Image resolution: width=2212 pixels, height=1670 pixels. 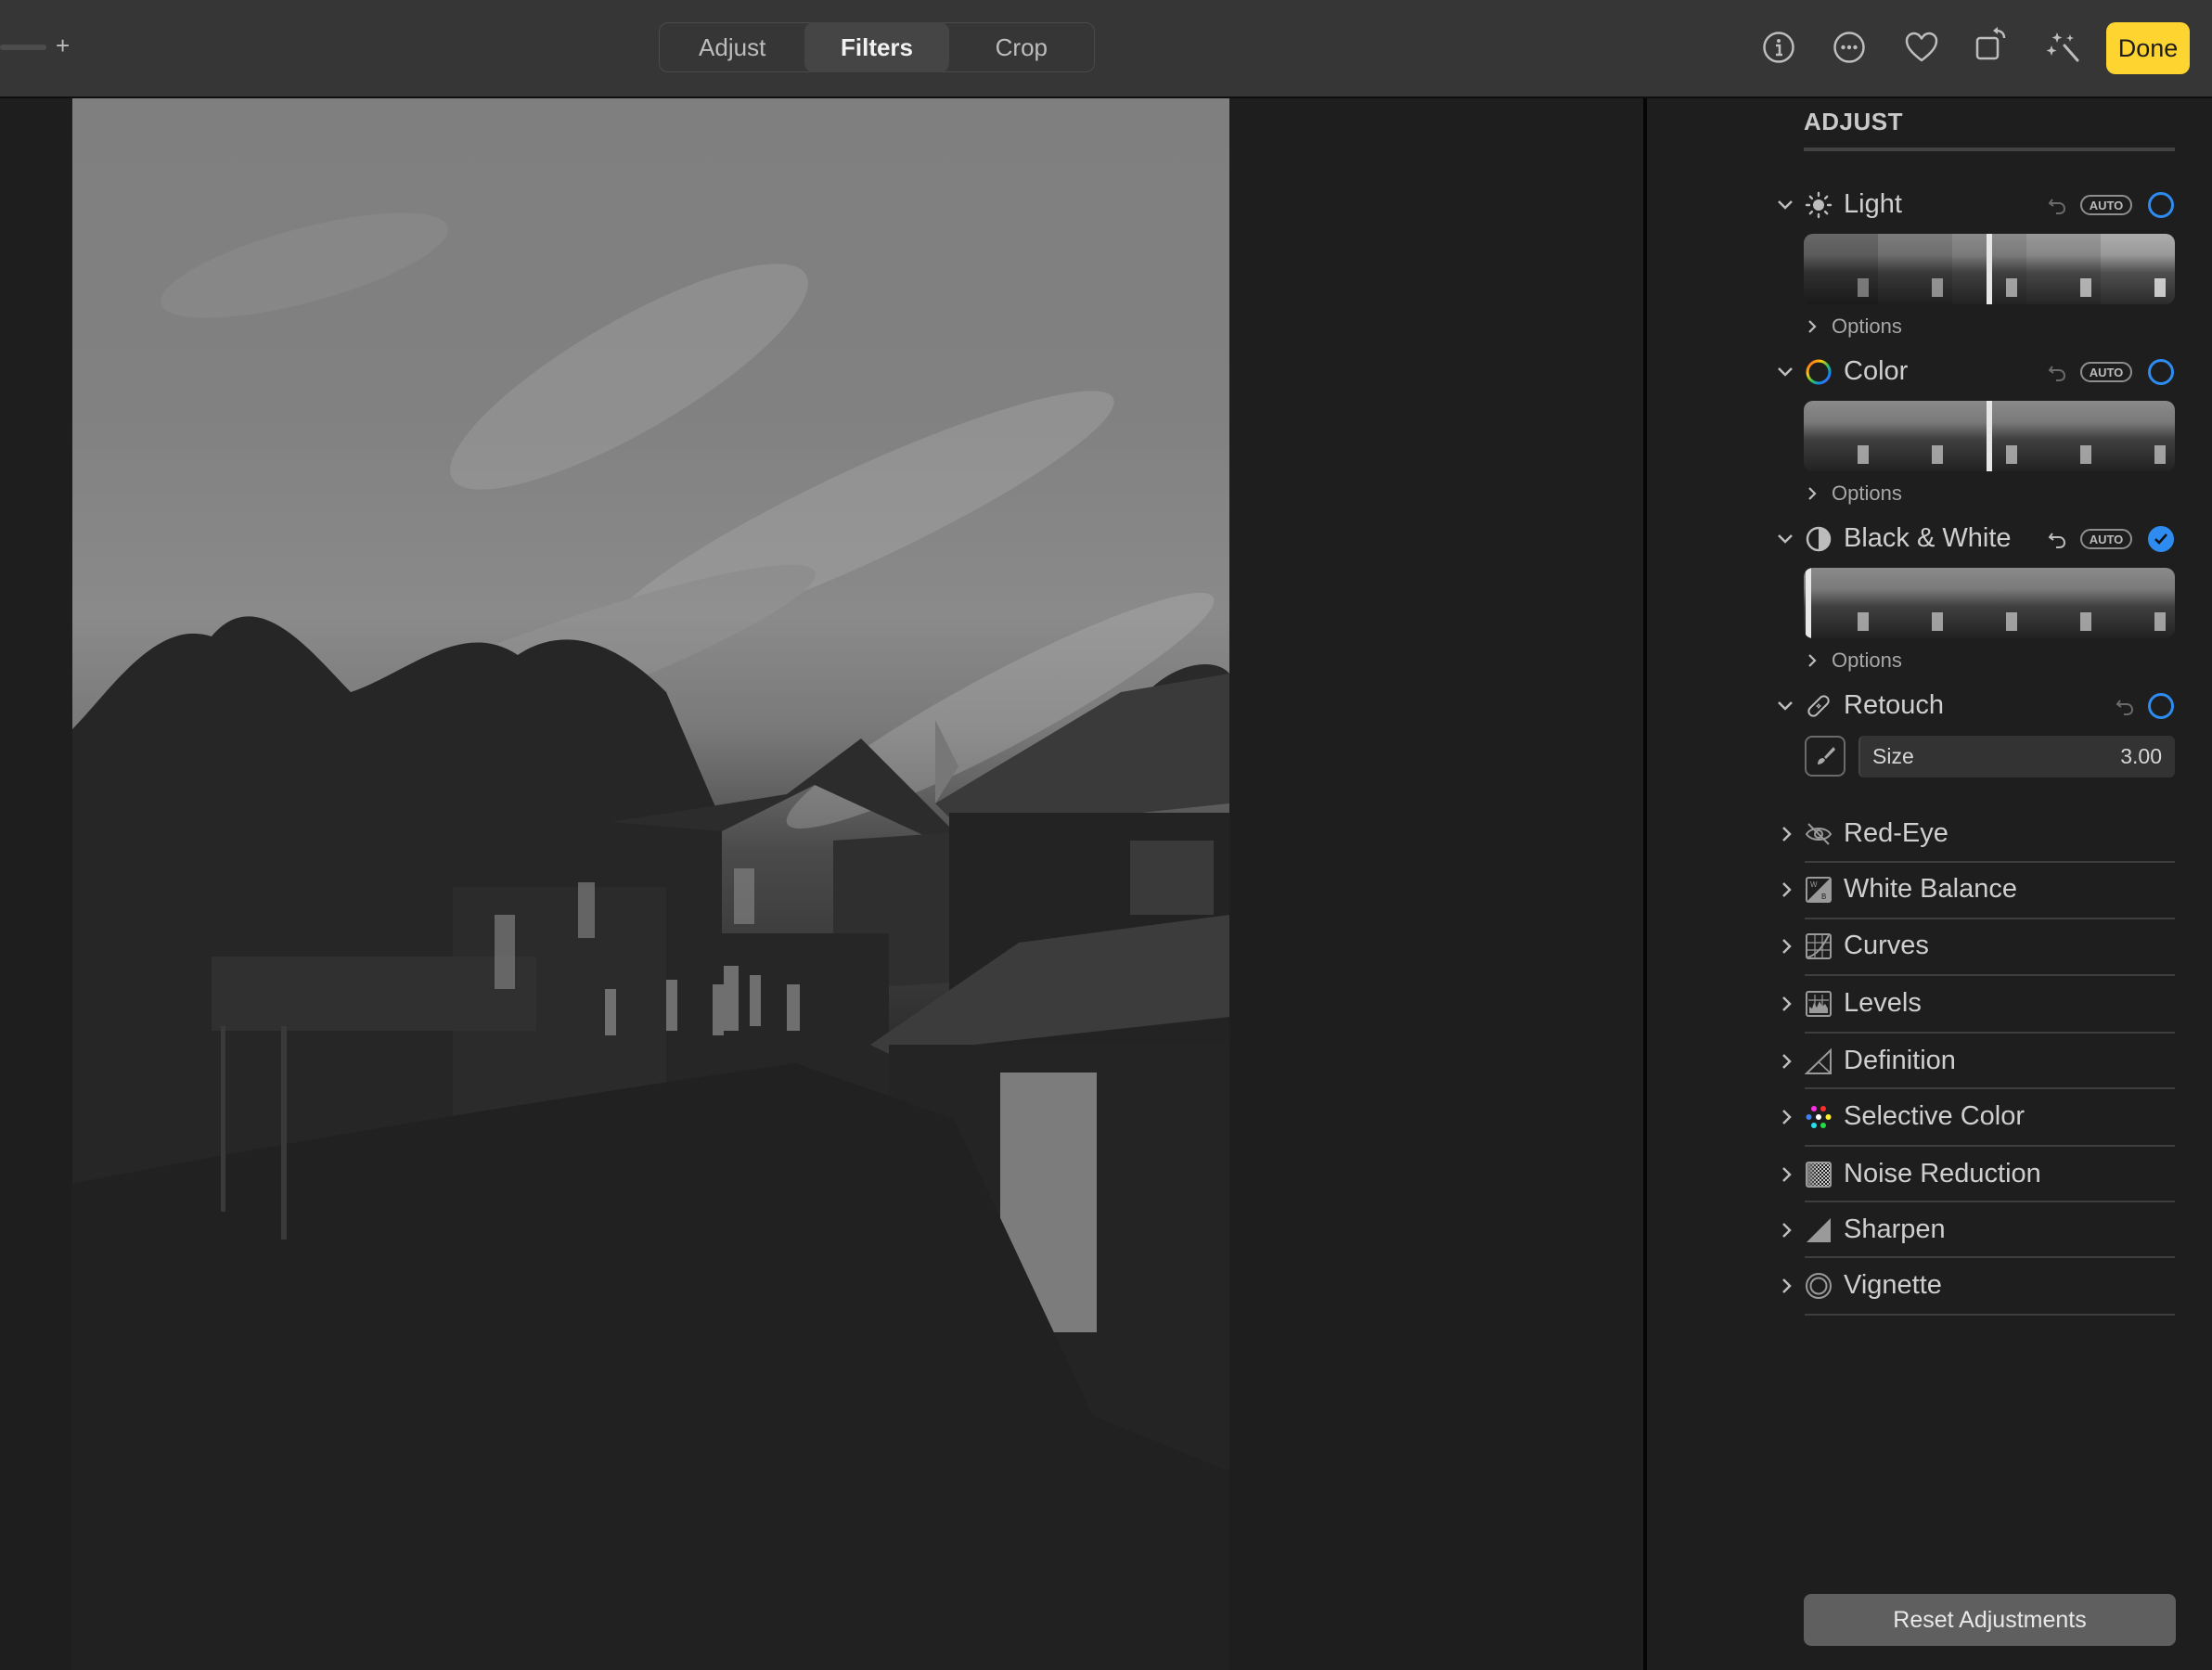 What do you see at coordinates (1819, 1286) in the screenshot?
I see `vignette-icon` at bounding box center [1819, 1286].